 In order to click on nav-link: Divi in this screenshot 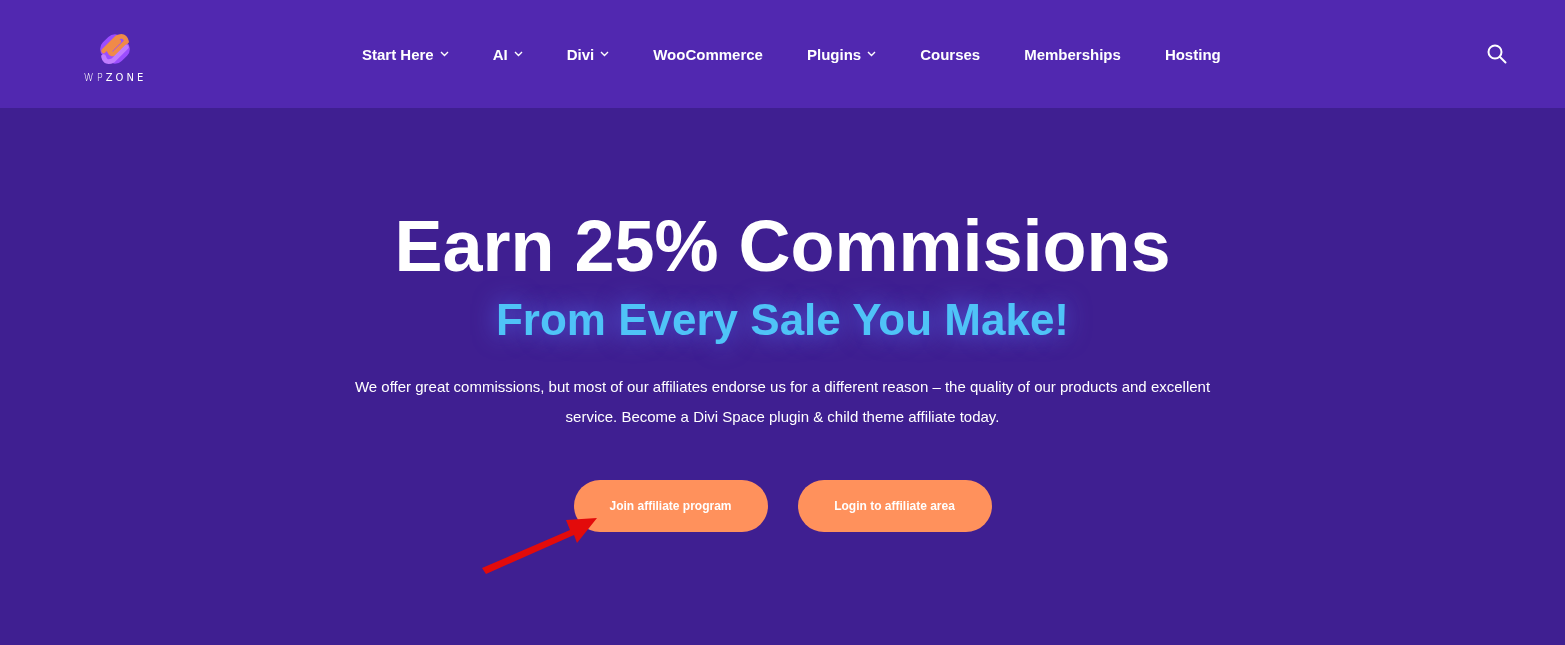, I will do `click(588, 54)`.